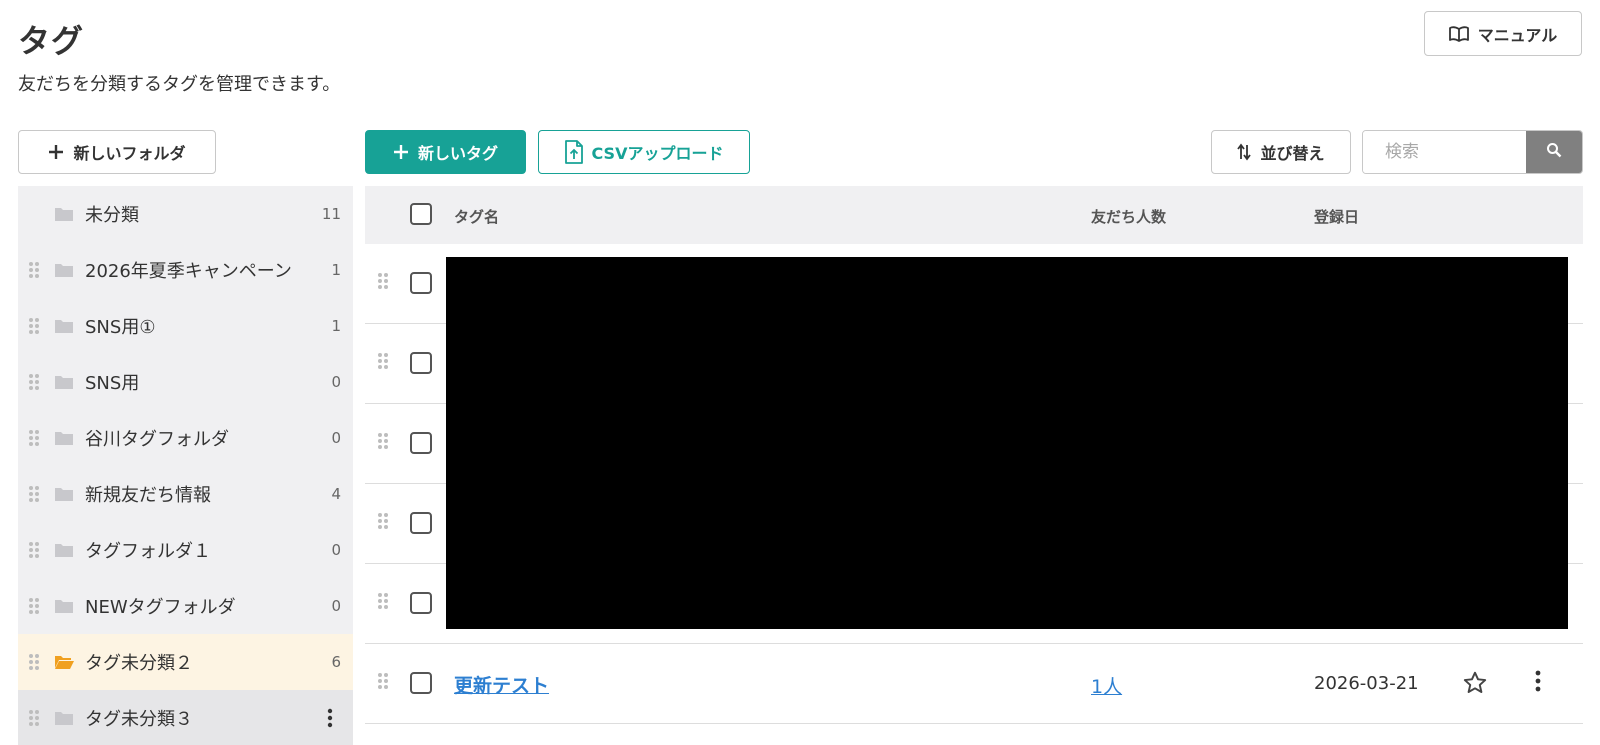 This screenshot has height=745, width=1600. Describe the element at coordinates (331, 214) in the screenshot. I see `folder-count: 11` at that location.